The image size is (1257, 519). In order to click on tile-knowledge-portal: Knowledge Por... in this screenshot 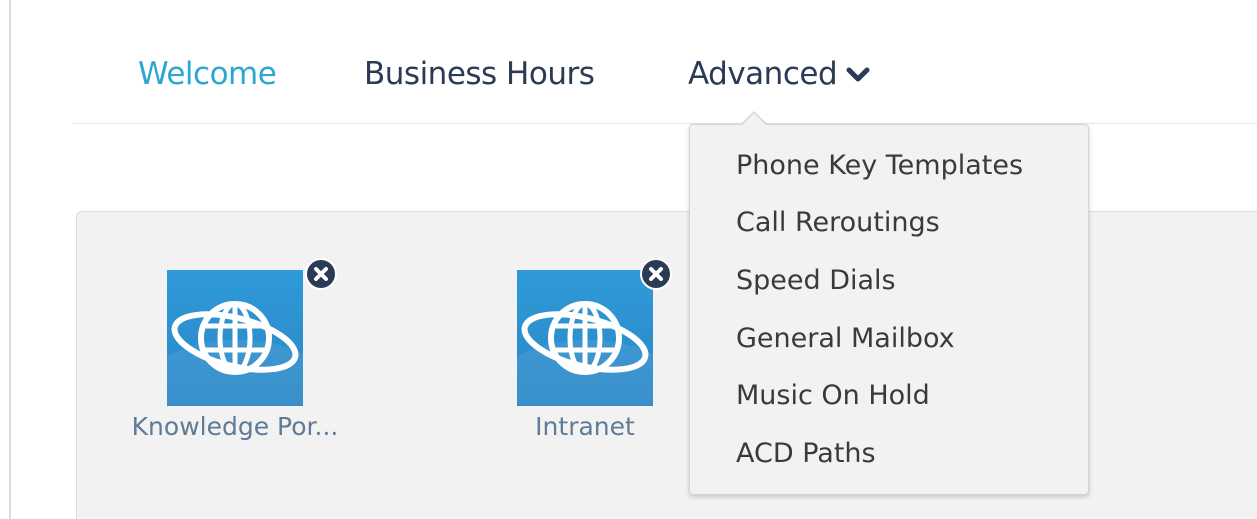, I will do `click(235, 351)`.